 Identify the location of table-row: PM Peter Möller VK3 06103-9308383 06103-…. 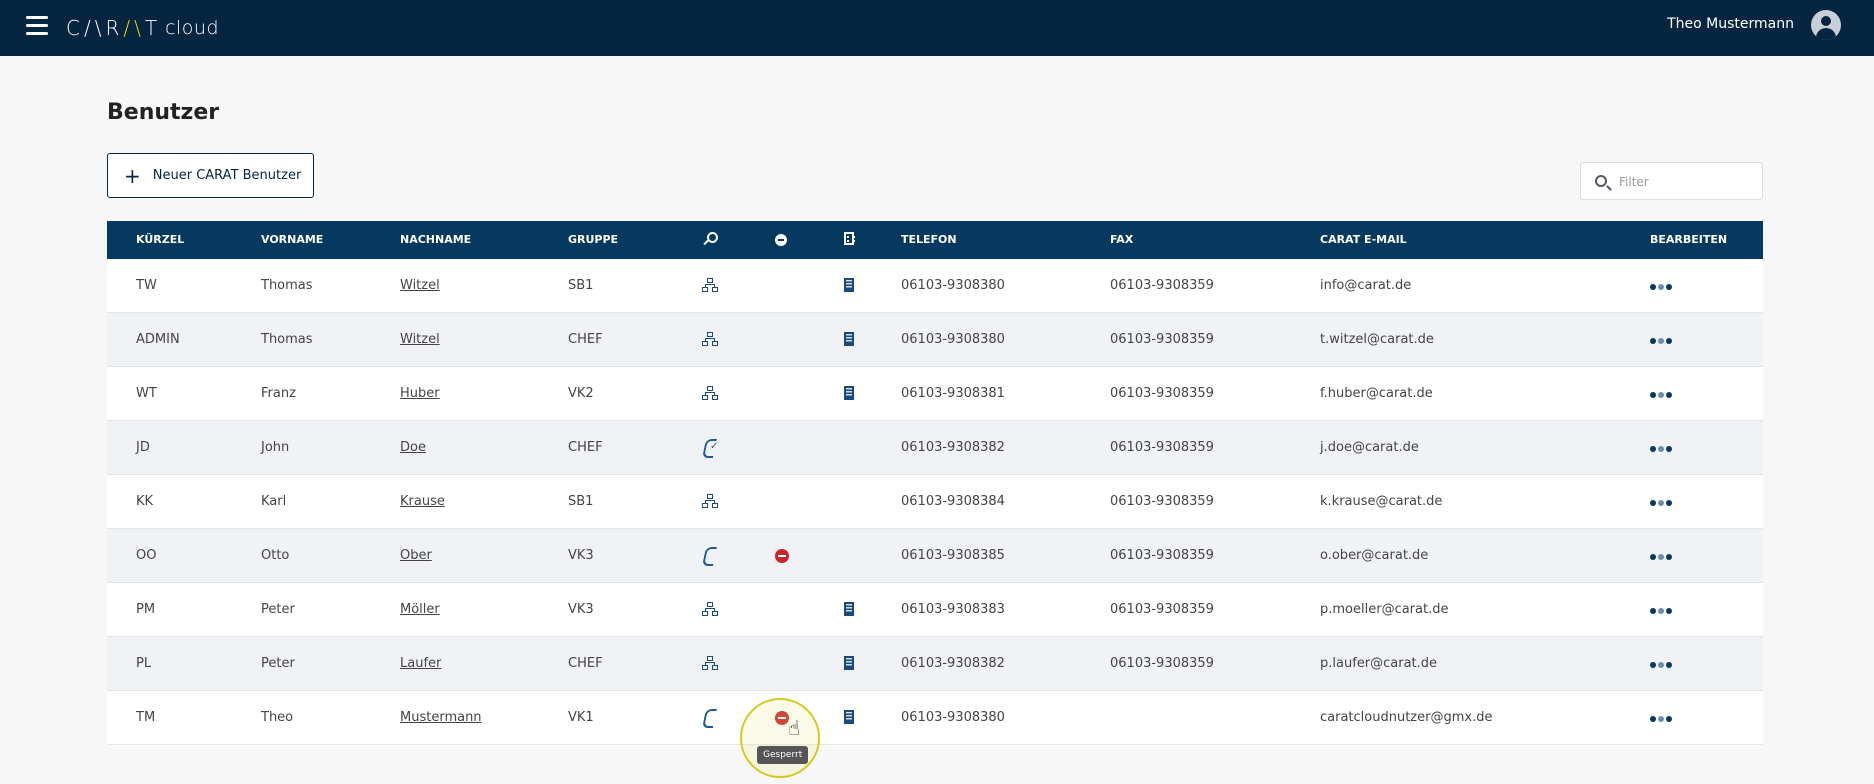
(935, 610).